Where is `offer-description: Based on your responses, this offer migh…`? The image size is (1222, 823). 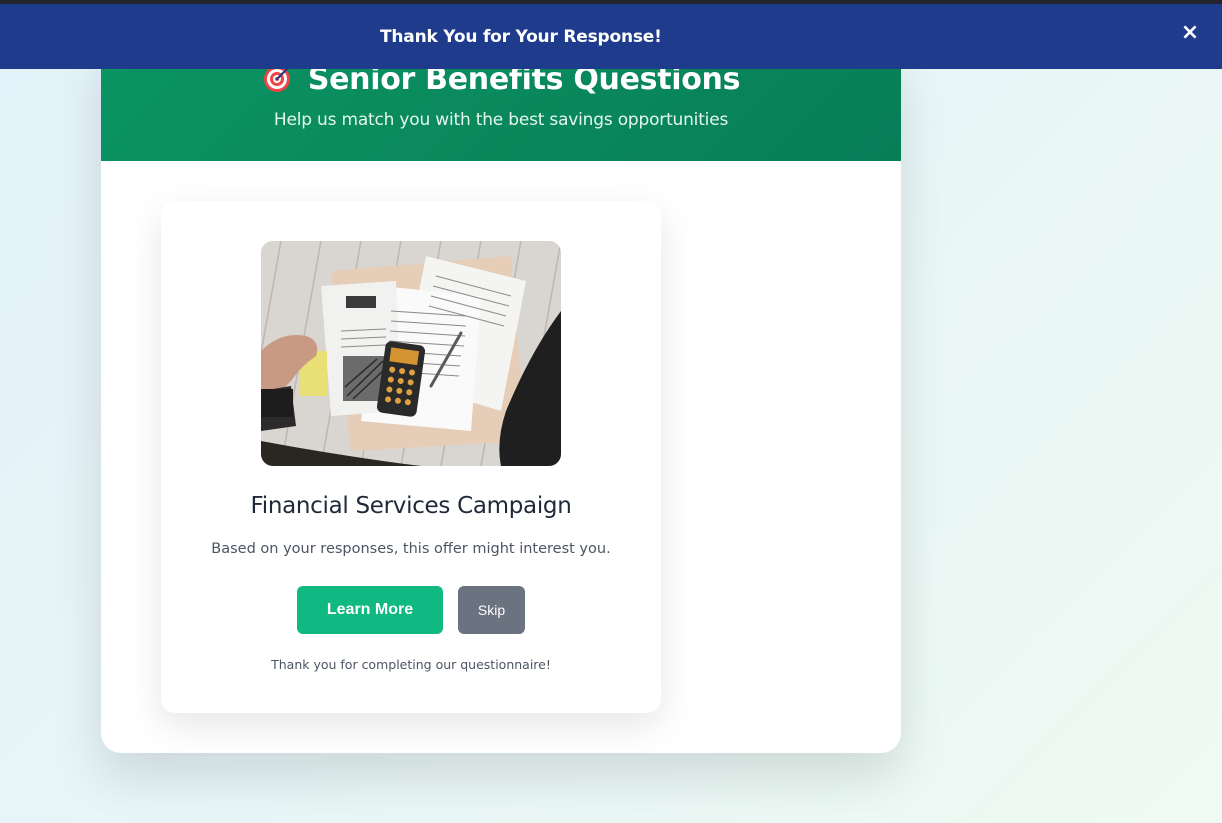 offer-description: Based on your responses, this offer migh… is located at coordinates (411, 549).